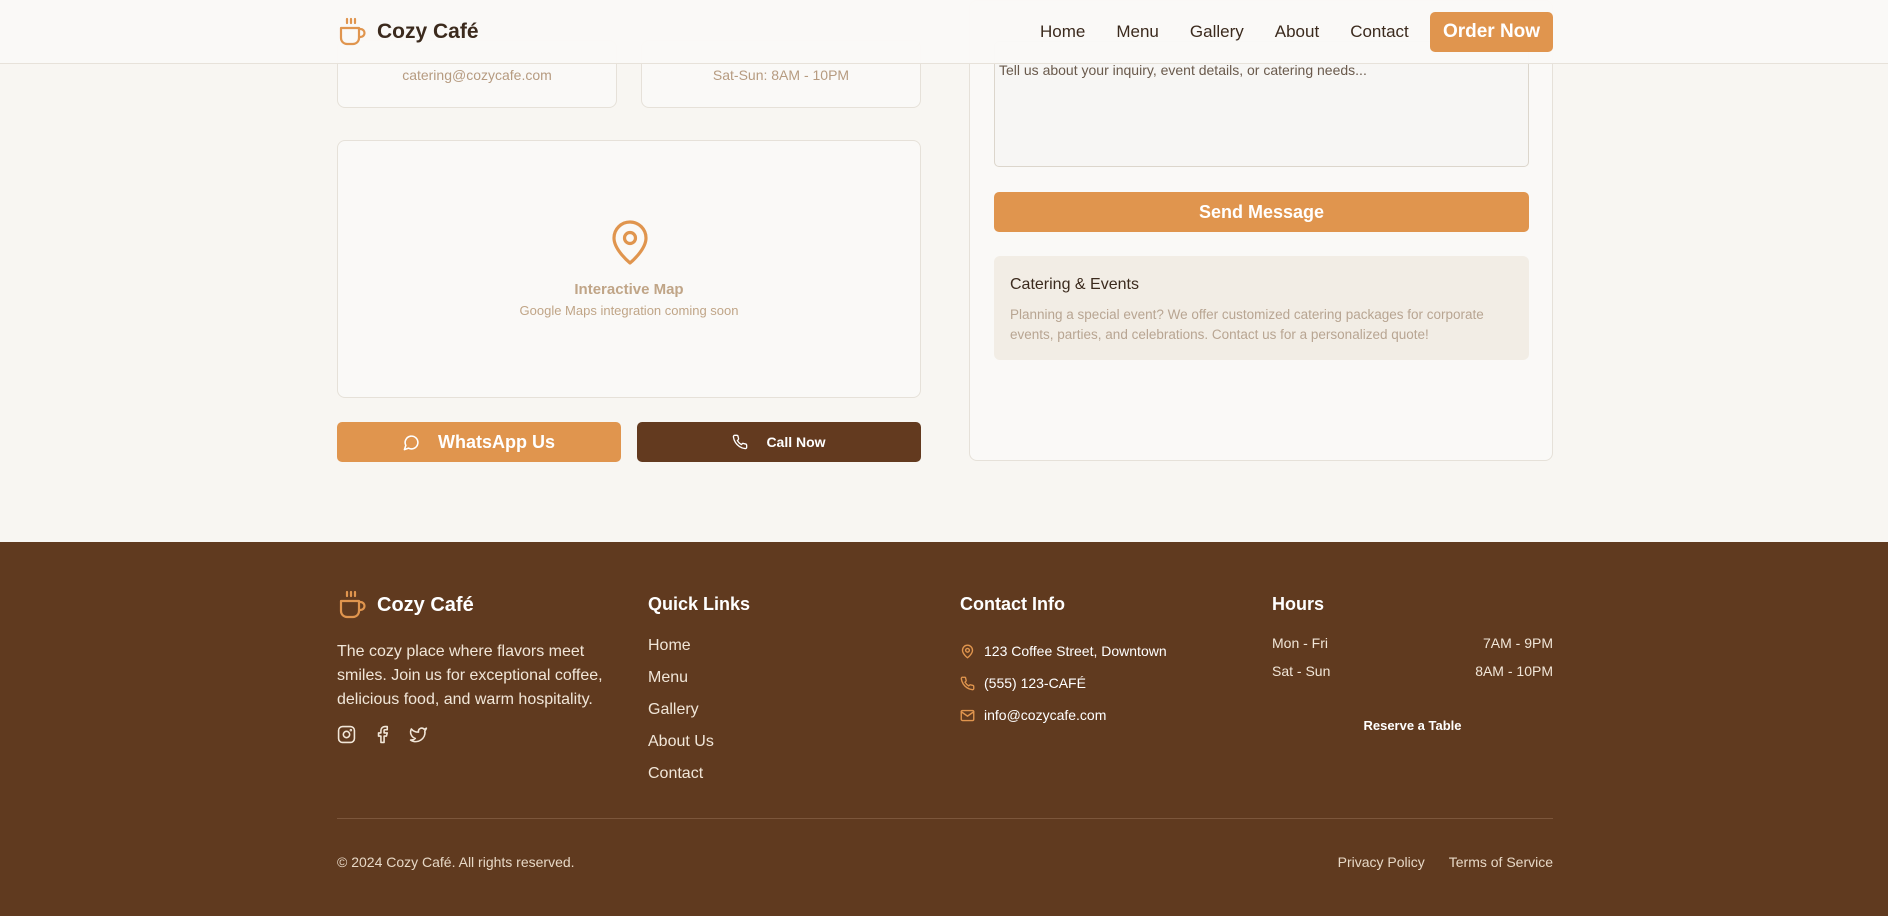 The image size is (1888, 916). I want to click on map-subtitle: Google Maps integration coming soon, so click(629, 310).